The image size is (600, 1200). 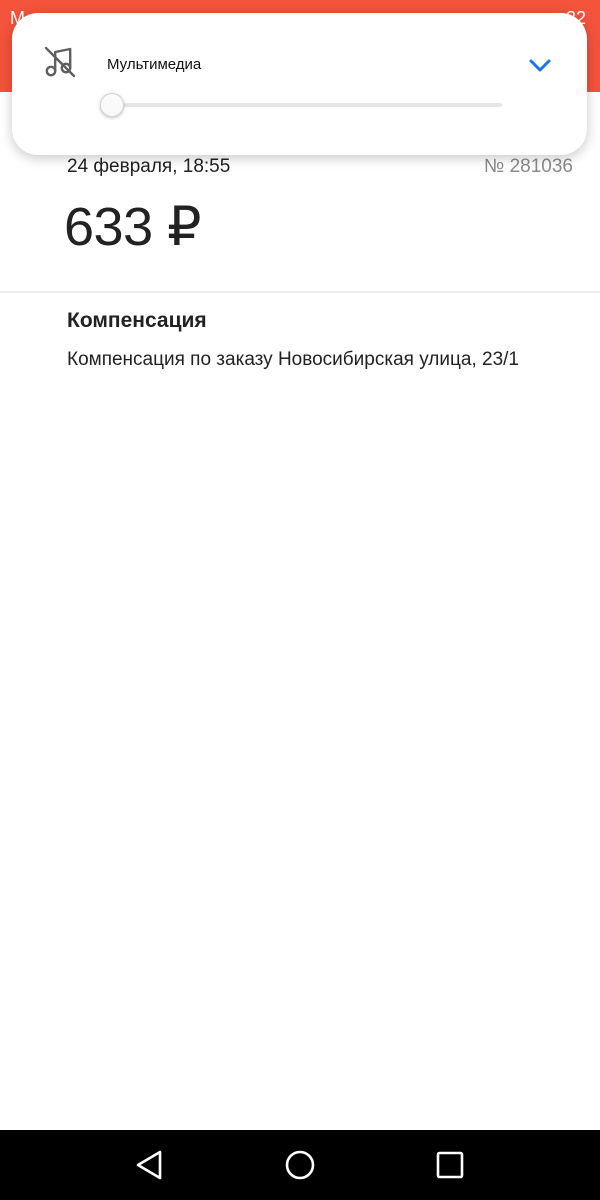 What do you see at coordinates (154, 64) in the screenshot?
I see `volume-stream-label: Мультимедиа` at bounding box center [154, 64].